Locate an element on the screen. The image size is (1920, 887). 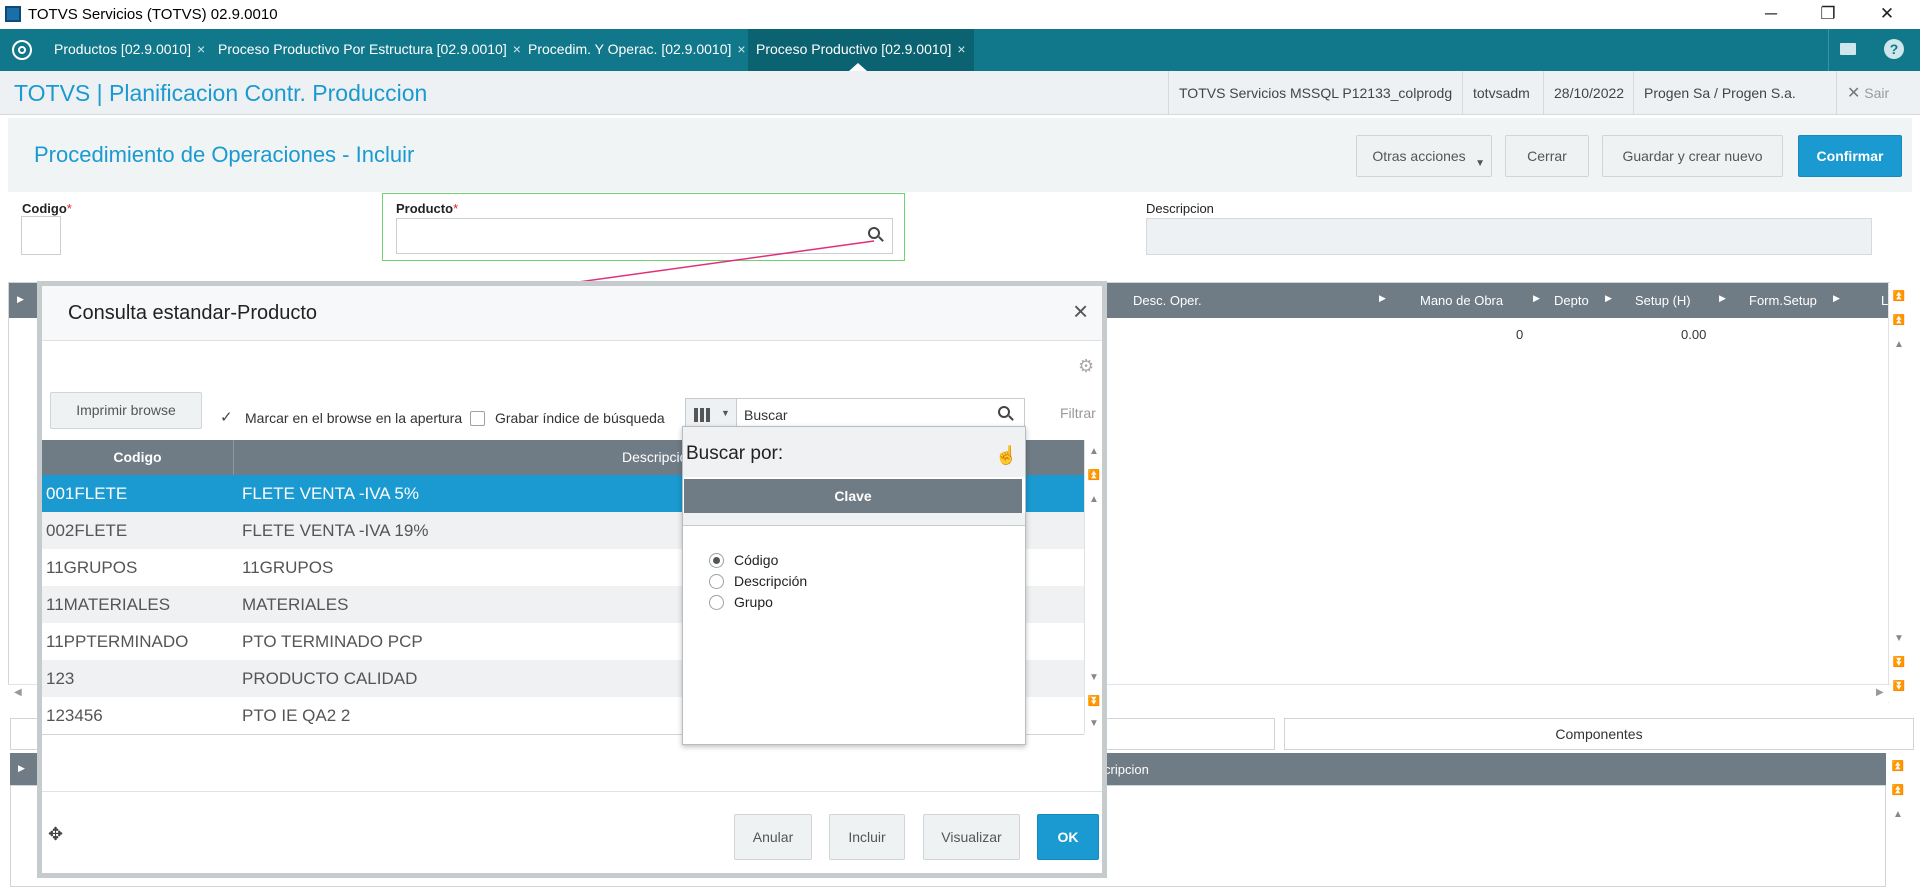
filter-link: Filtrar is located at coordinates (1078, 413).